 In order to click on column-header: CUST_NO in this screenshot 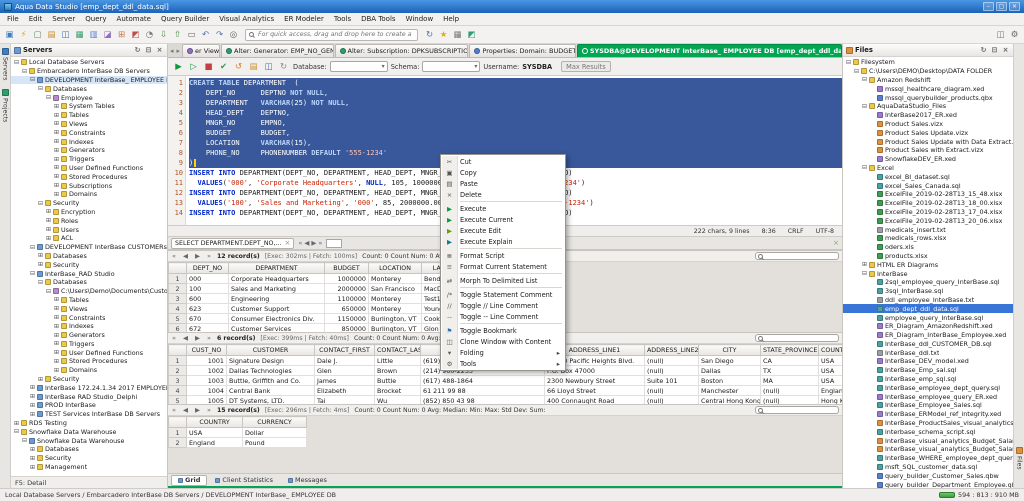, I will do `click(206, 350)`.